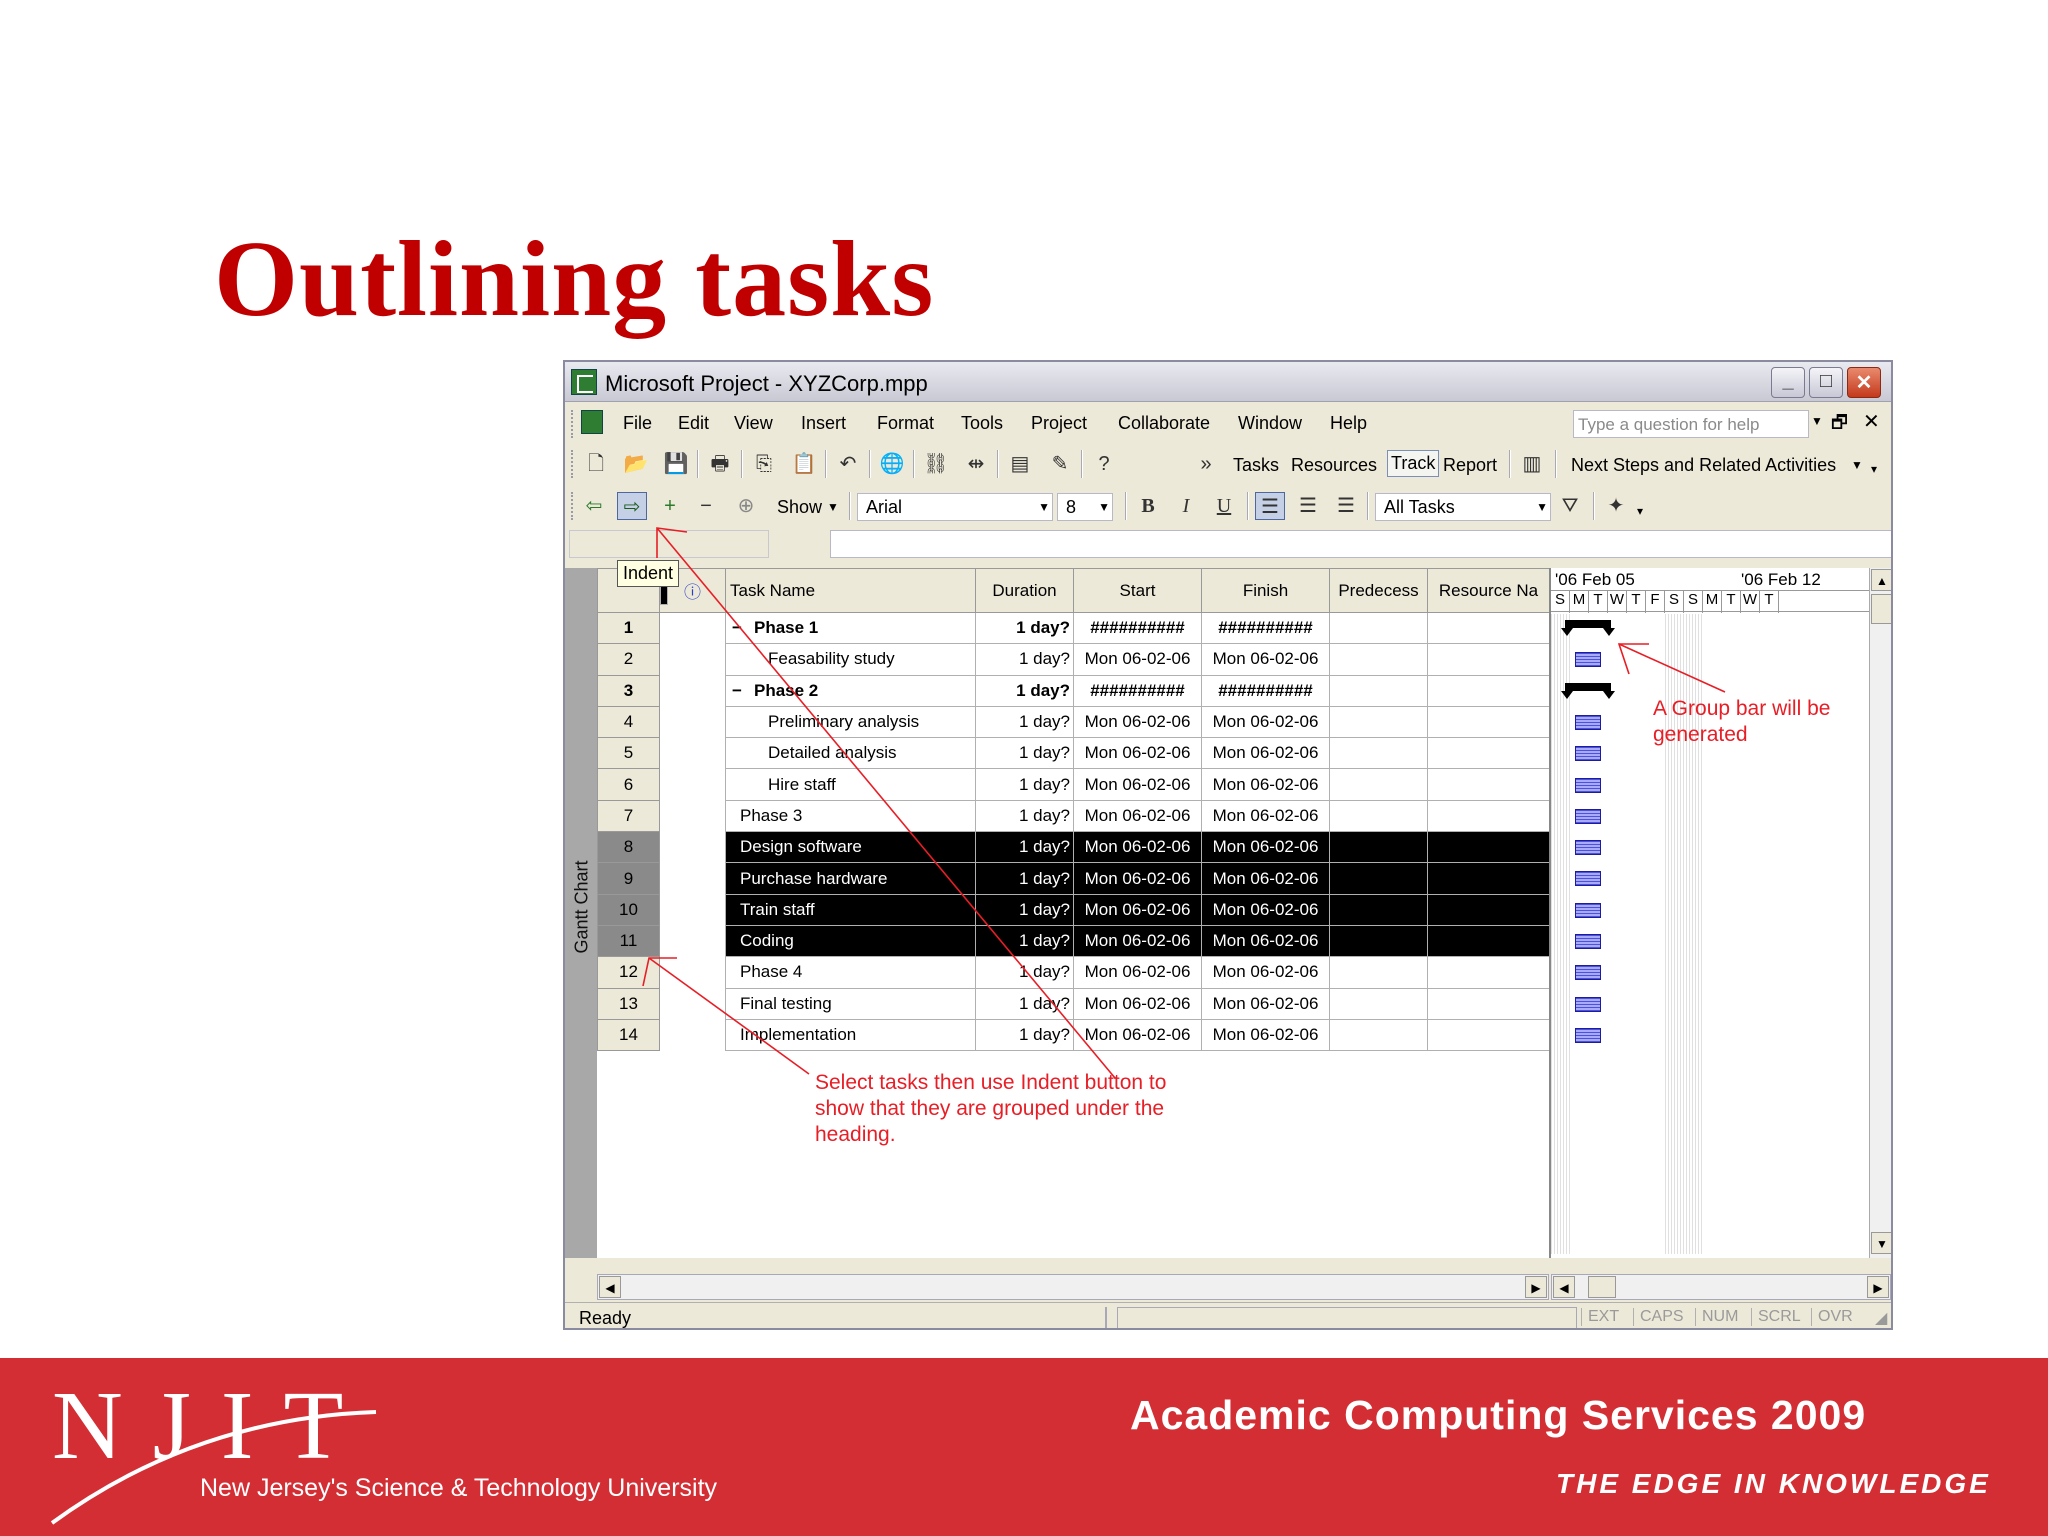  Describe the element at coordinates (1360, 544) in the screenshot. I see `entry-field-input` at that location.